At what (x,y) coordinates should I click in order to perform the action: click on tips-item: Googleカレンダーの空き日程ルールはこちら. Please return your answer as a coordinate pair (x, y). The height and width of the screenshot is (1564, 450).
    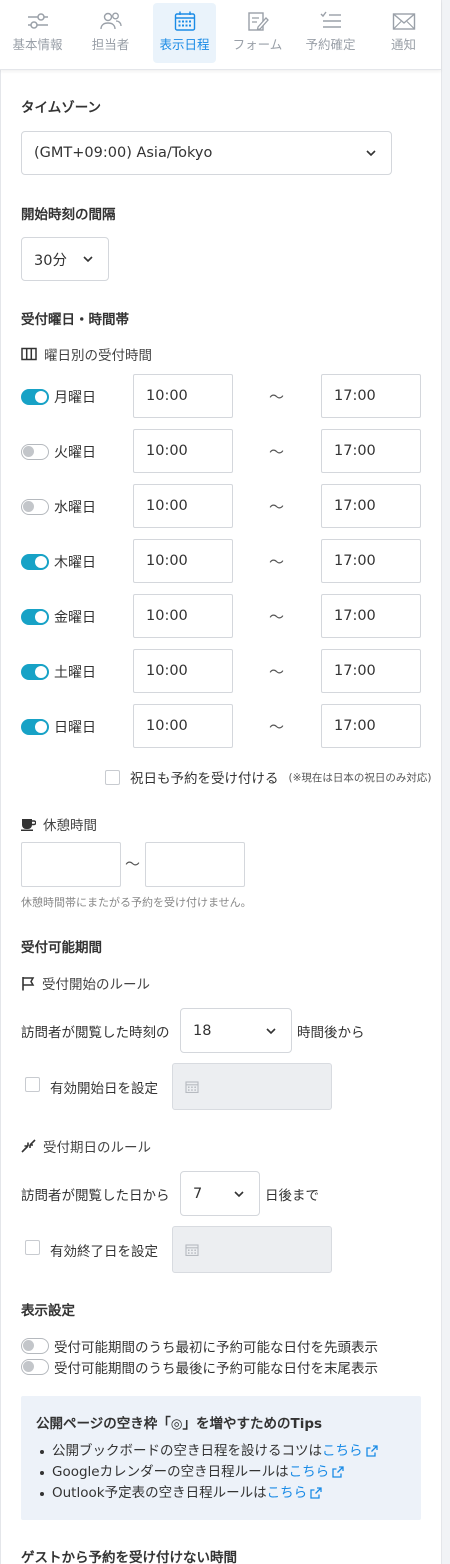
    Looking at the image, I should click on (208, 1472).